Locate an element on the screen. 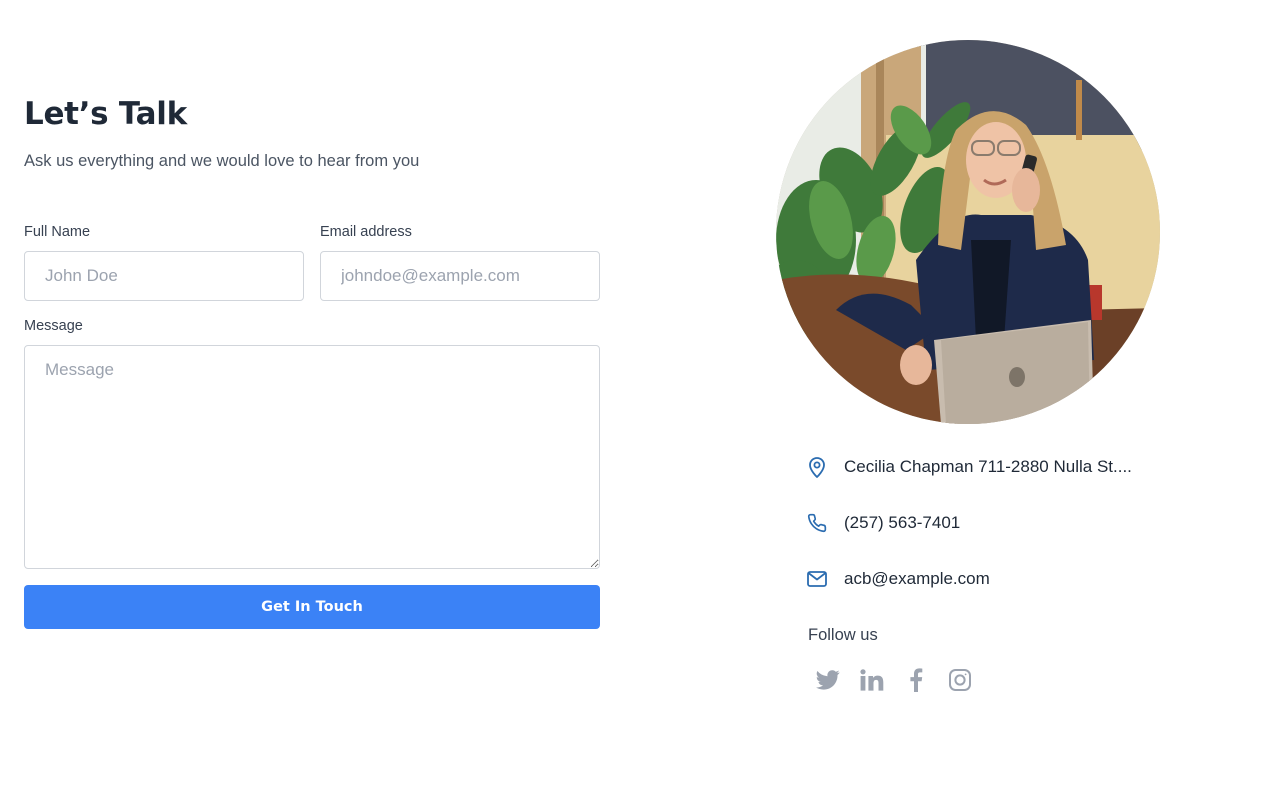 Image resolution: width=1280 pixels, height=800 pixels. map-pin-icon is located at coordinates (817, 467).